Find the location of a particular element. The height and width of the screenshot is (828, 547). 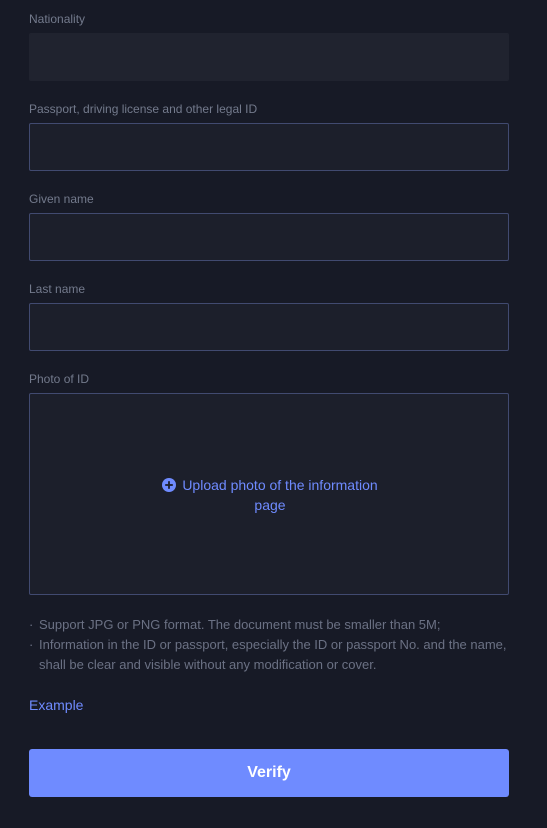

nationality-label: Nationality is located at coordinates (57, 19).